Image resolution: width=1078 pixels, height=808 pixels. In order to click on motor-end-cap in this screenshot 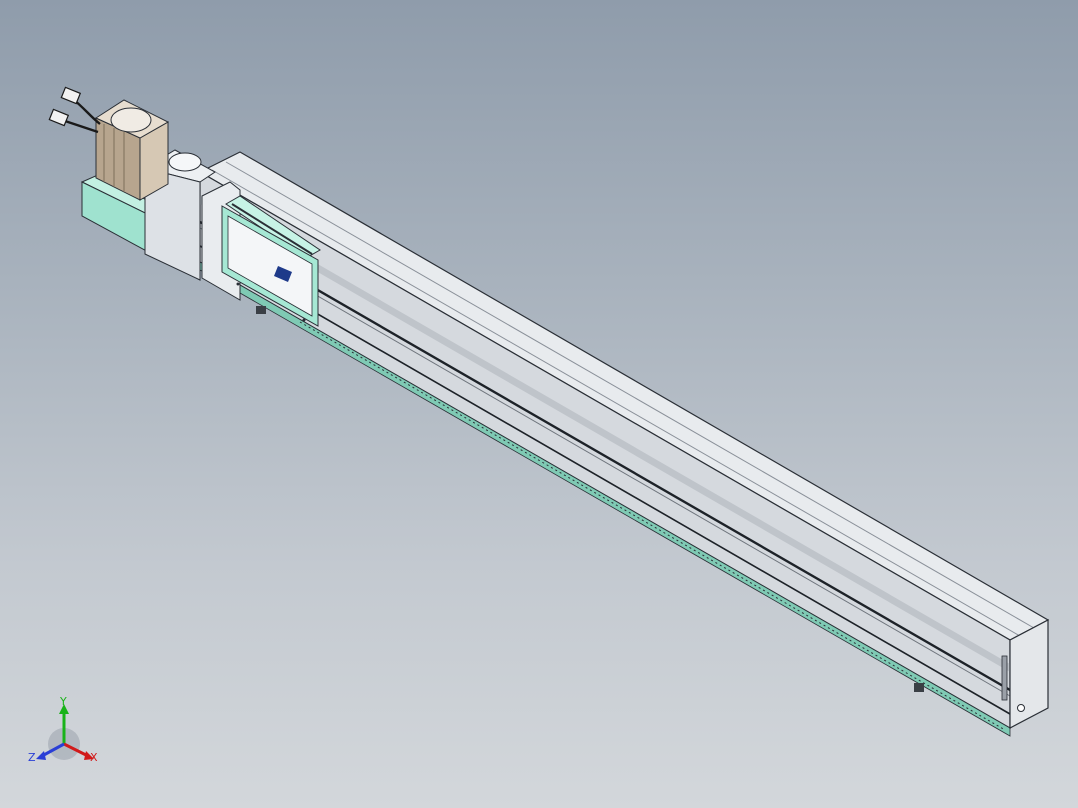, I will do `click(131, 120)`.